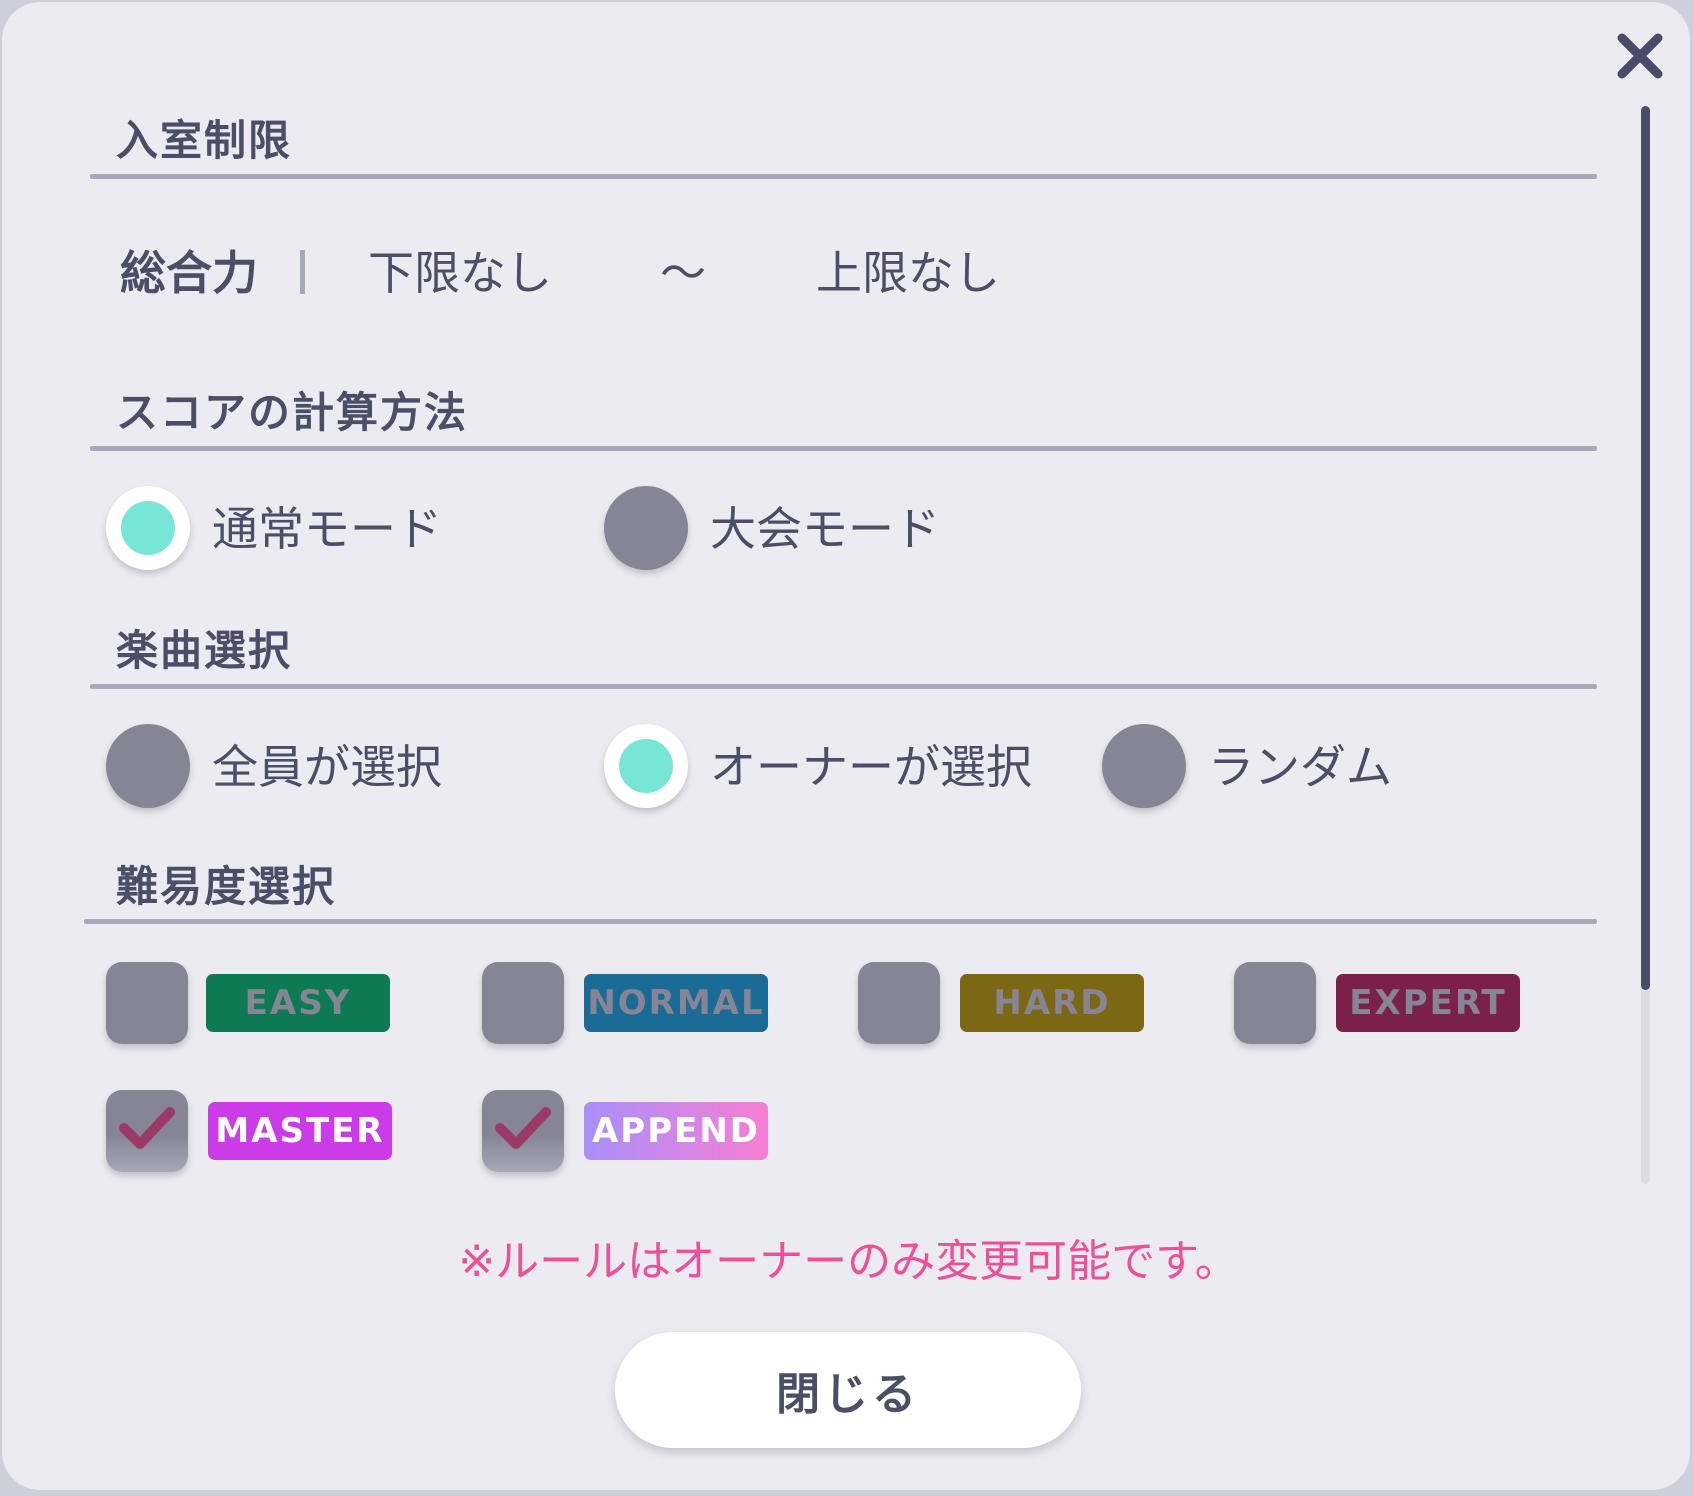 The image size is (1693, 1496). Describe the element at coordinates (908, 273) in the screenshot. I see `upper-limit-value: 上限なし` at that location.